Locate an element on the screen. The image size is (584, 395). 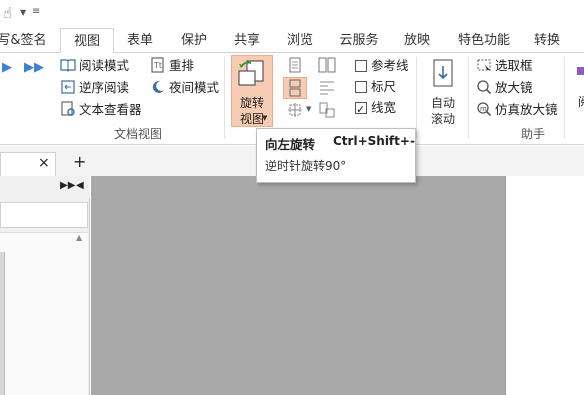
text-viewer-icon is located at coordinates (68, 108).